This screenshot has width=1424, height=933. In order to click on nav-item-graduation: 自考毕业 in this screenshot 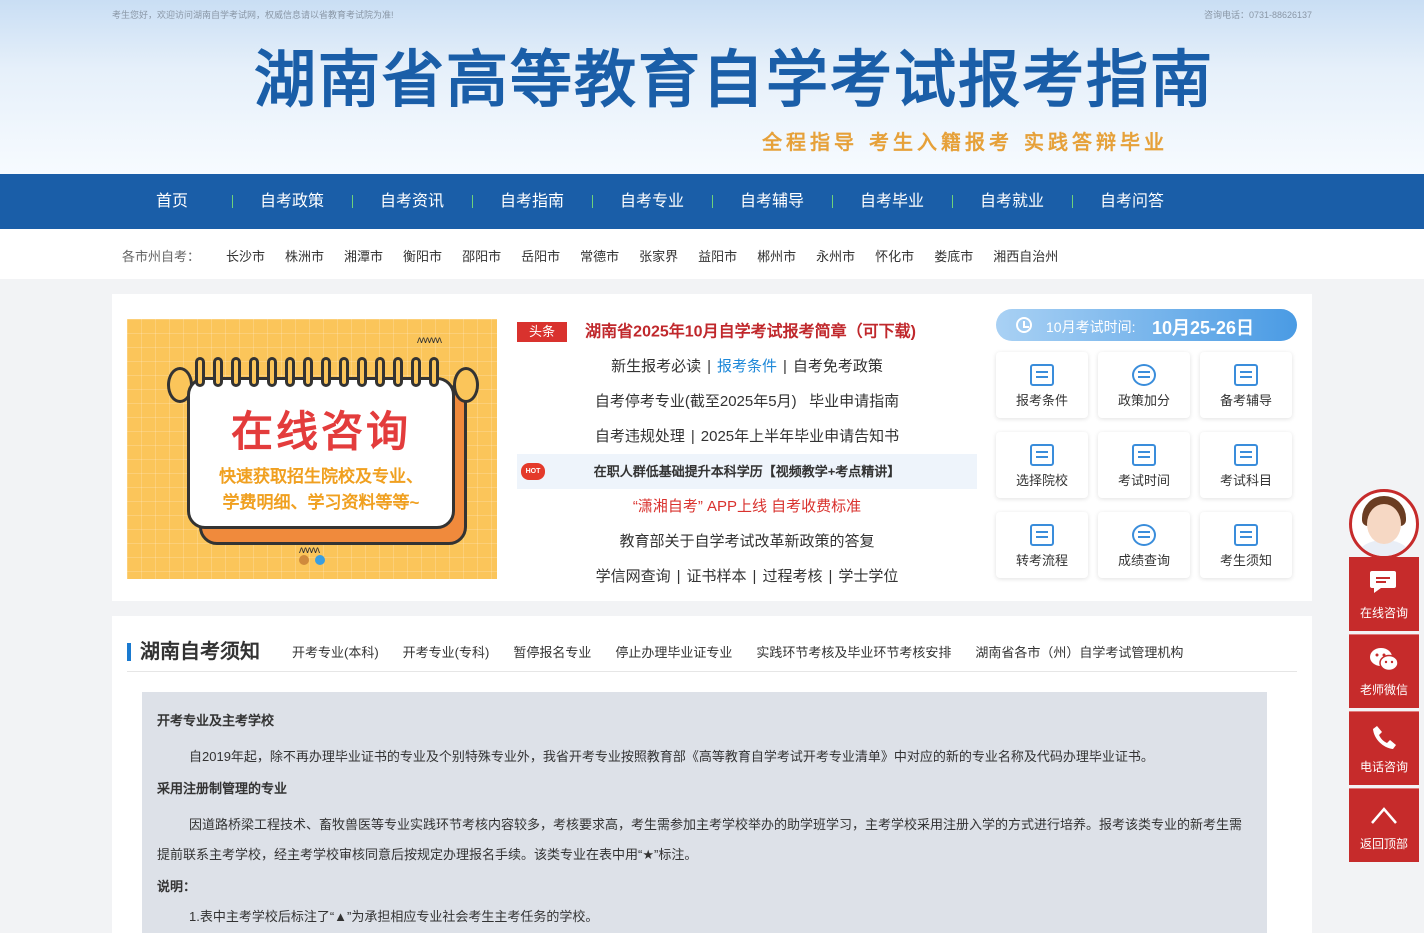, I will do `click(892, 201)`.